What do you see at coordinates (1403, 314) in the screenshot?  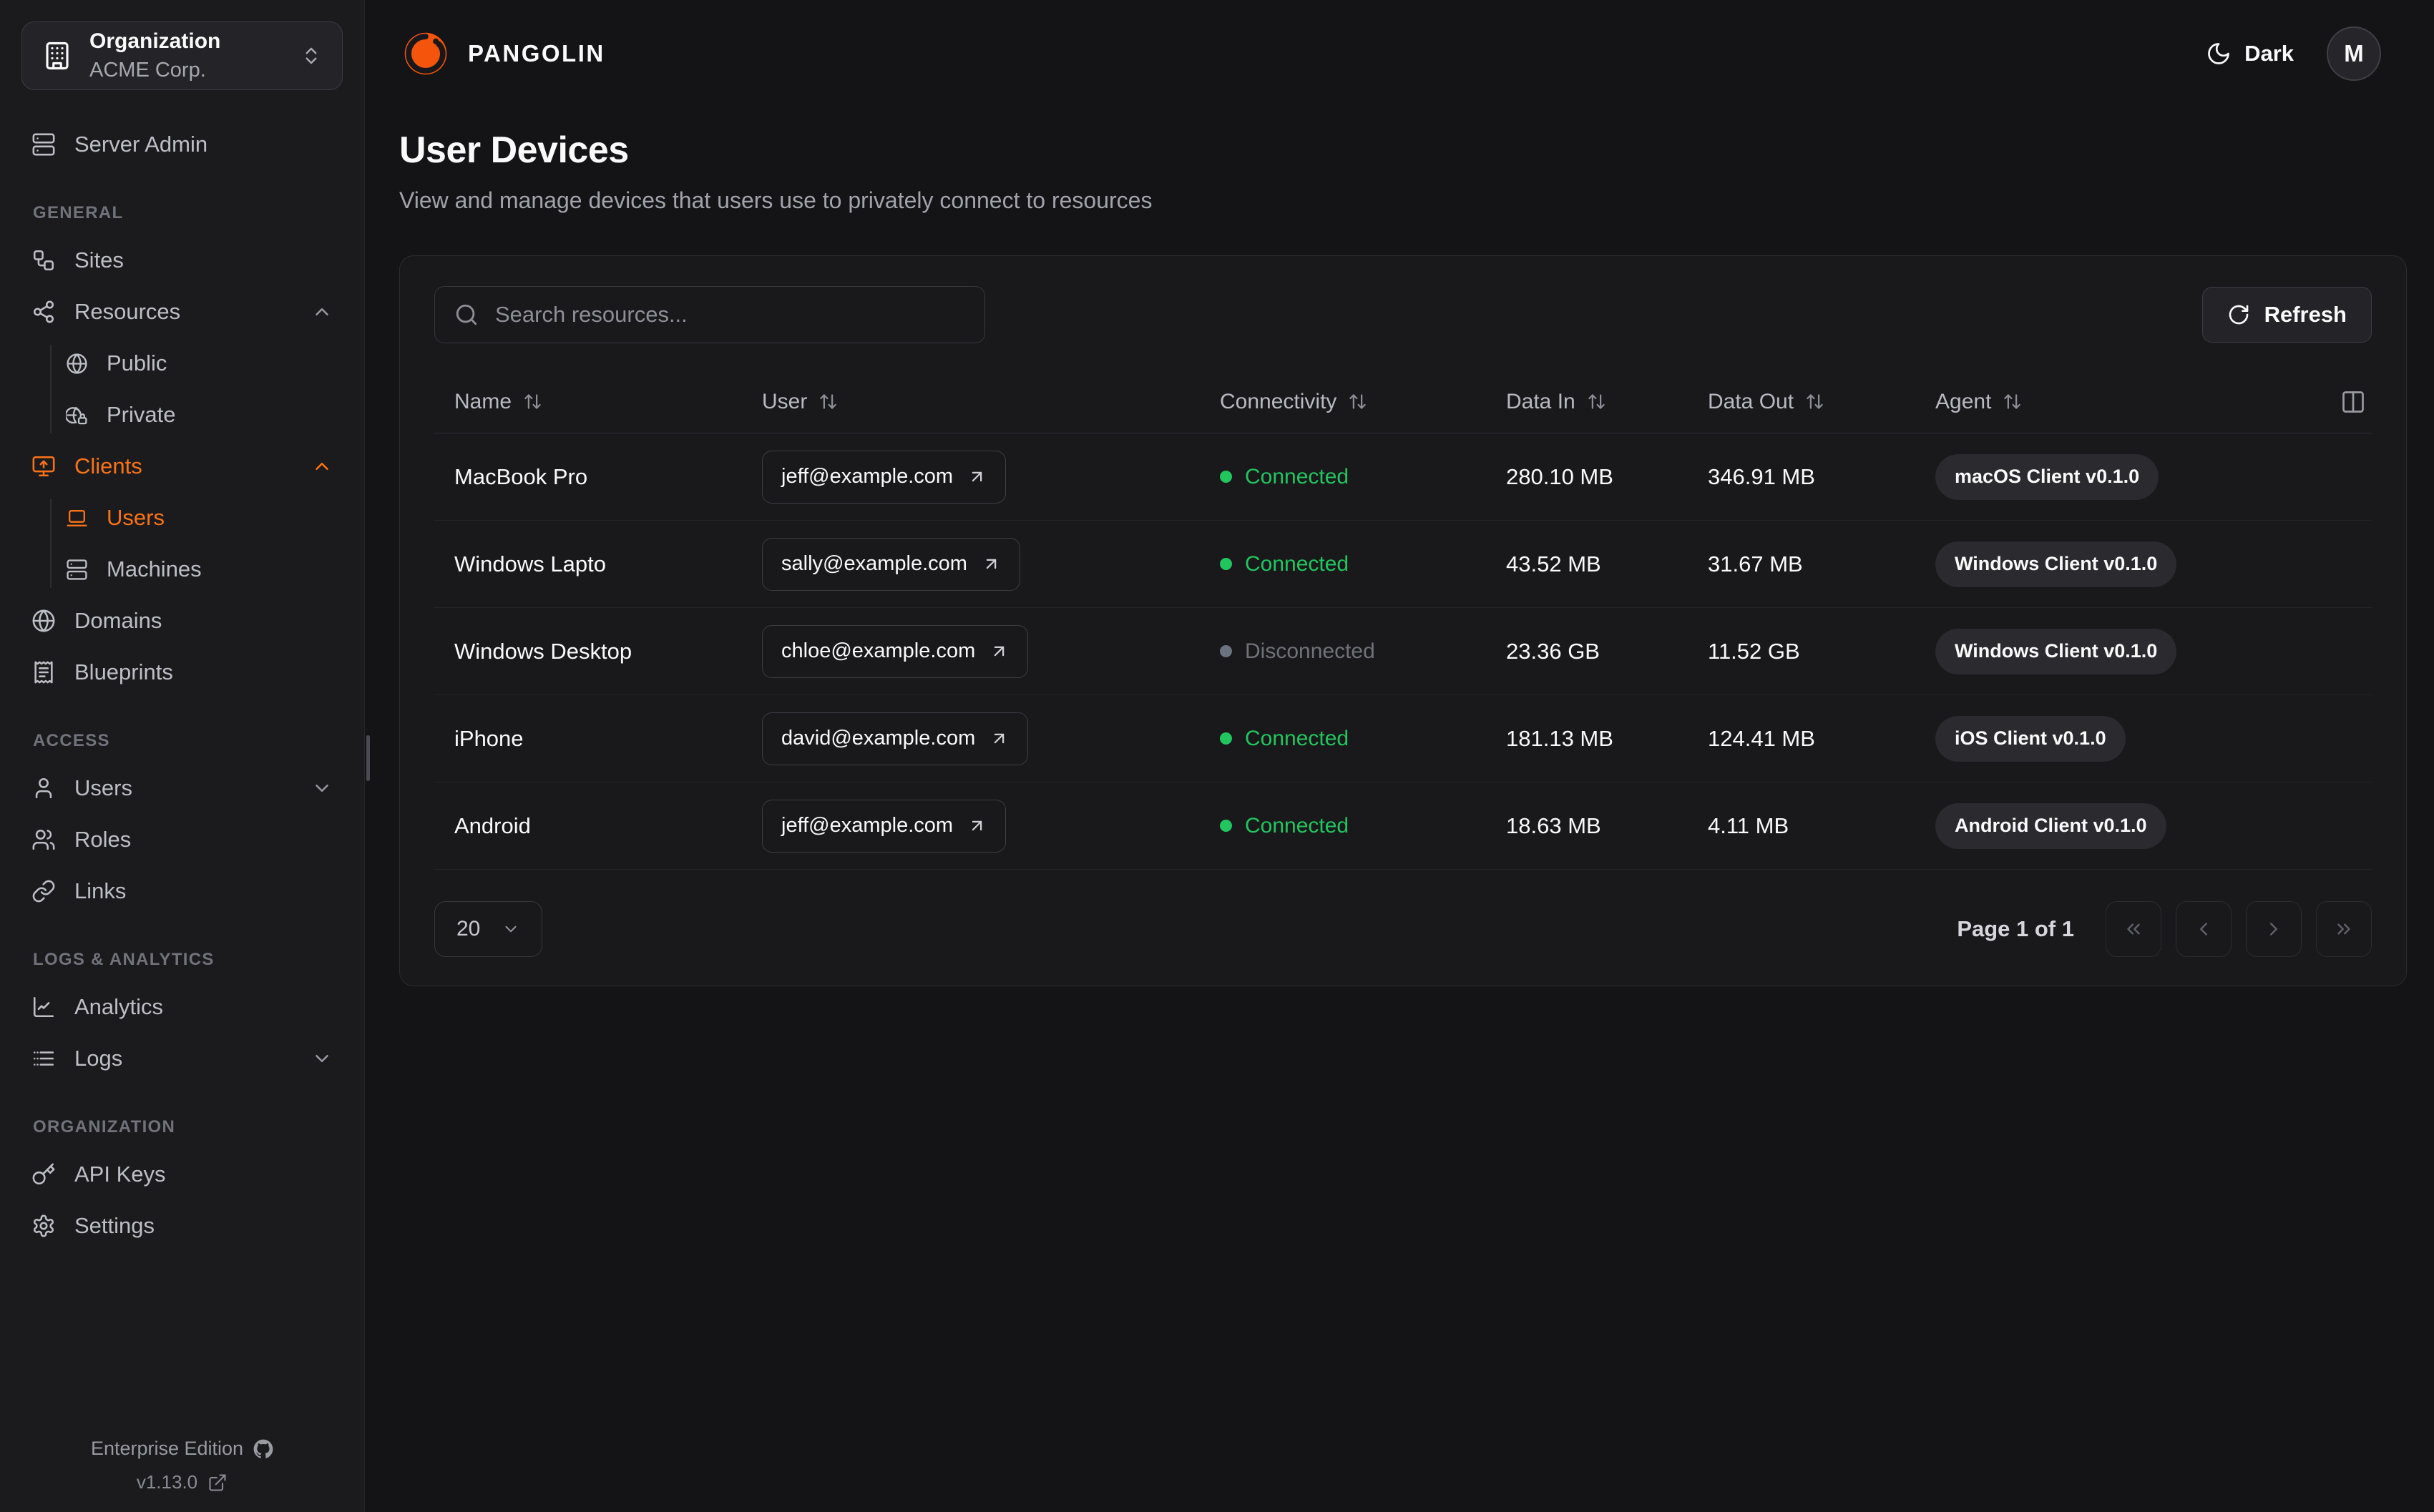 I see `table-toolbar: Refresh` at bounding box center [1403, 314].